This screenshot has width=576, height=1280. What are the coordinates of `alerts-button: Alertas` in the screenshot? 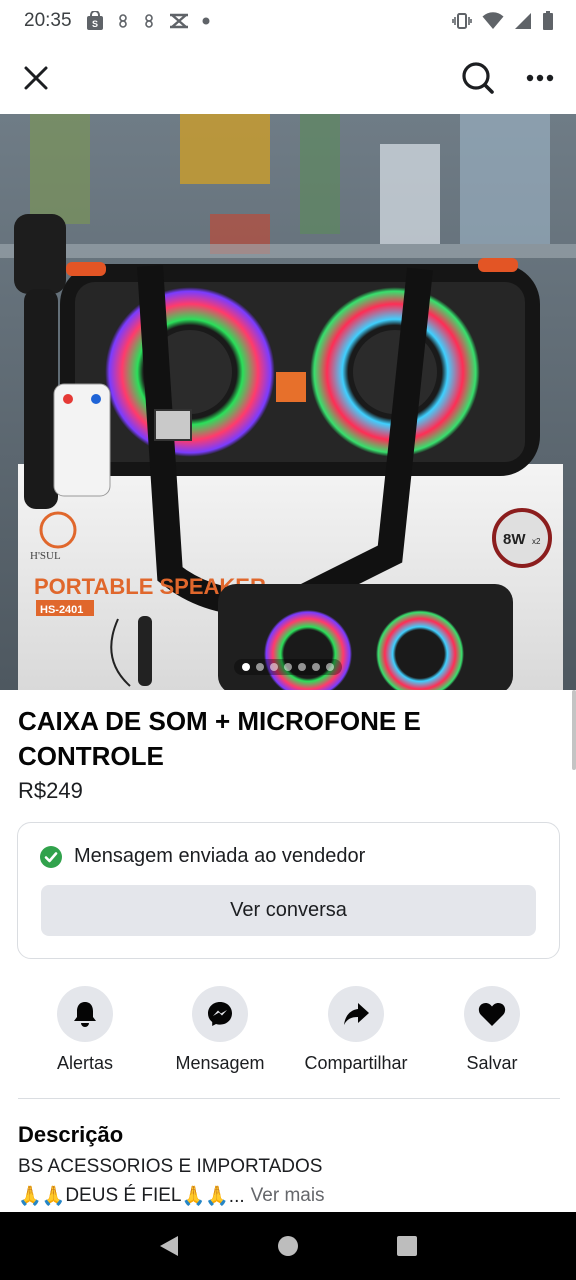 It's located at (85, 1030).